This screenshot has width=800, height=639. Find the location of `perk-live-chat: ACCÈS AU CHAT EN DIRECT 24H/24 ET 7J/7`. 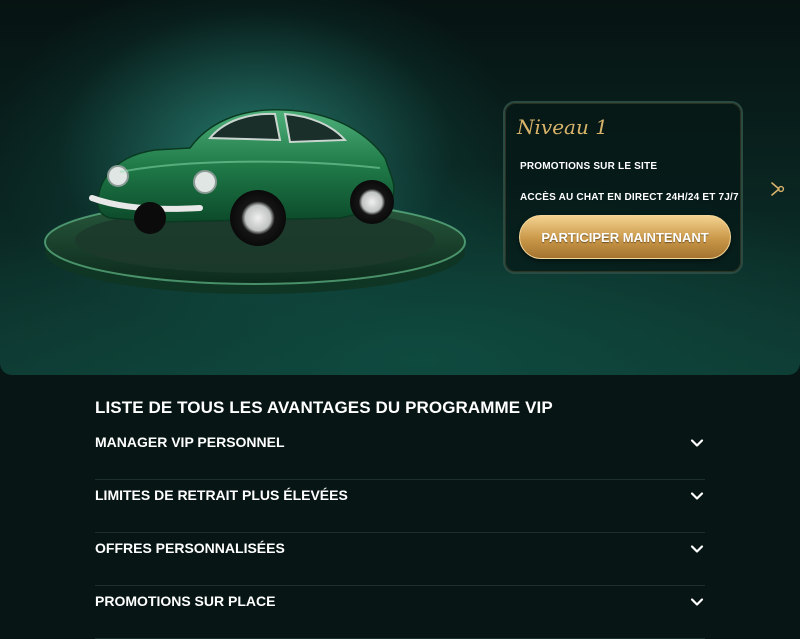

perk-live-chat: ACCÈS AU CHAT EN DIRECT 24H/24 ET 7J/7 is located at coordinates (629, 197).